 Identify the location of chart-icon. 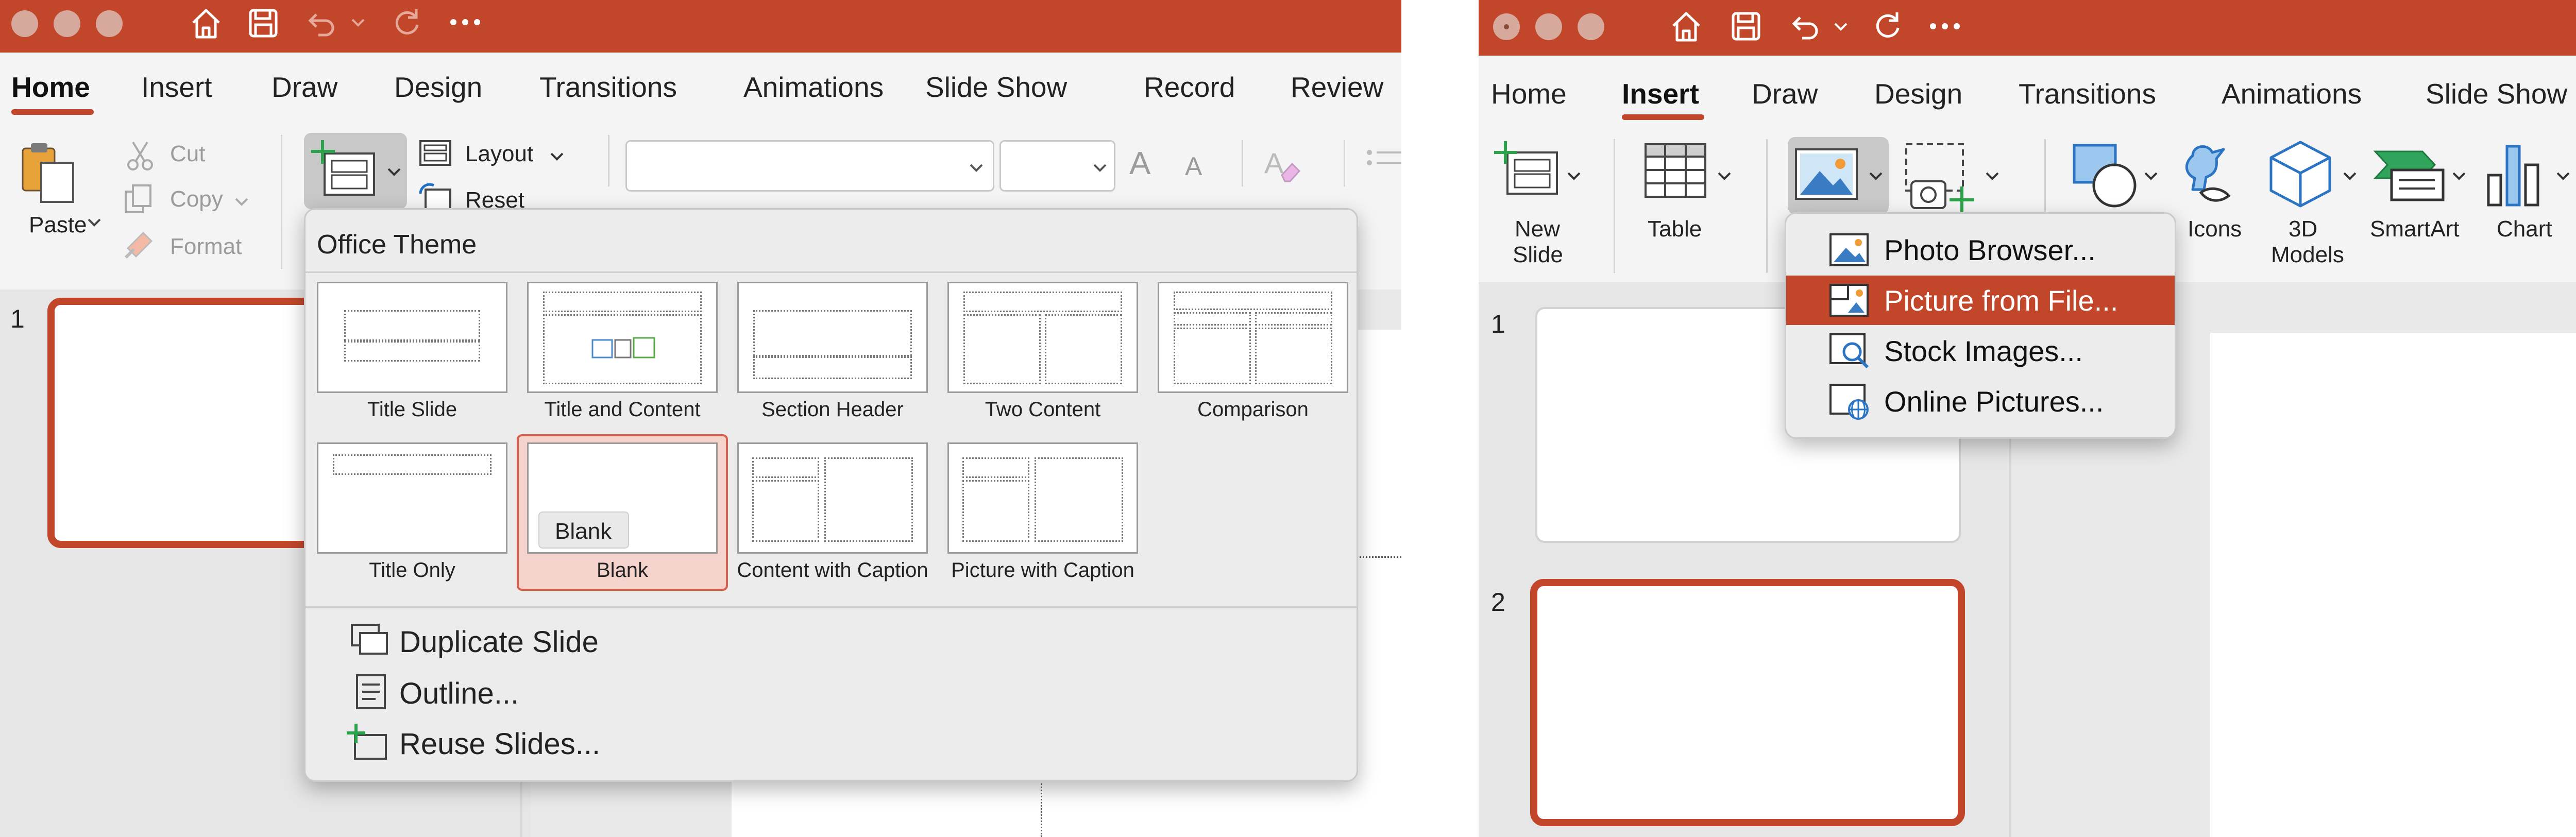
(2513, 175).